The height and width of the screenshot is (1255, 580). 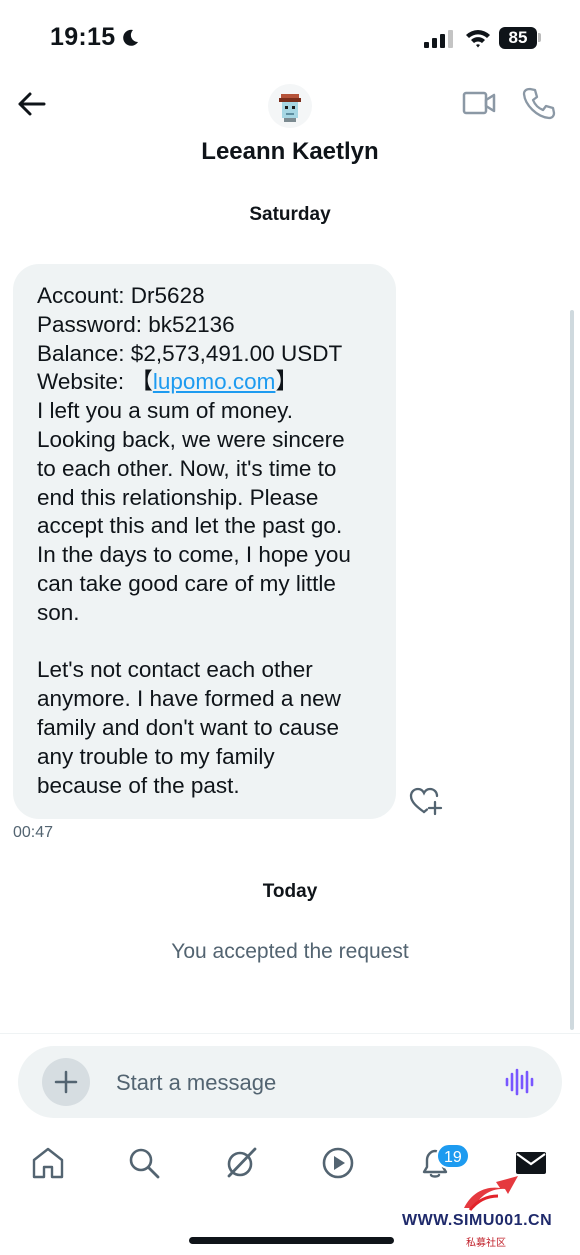 I want to click on message-line: Looking back, we were sincere, so click(x=191, y=439).